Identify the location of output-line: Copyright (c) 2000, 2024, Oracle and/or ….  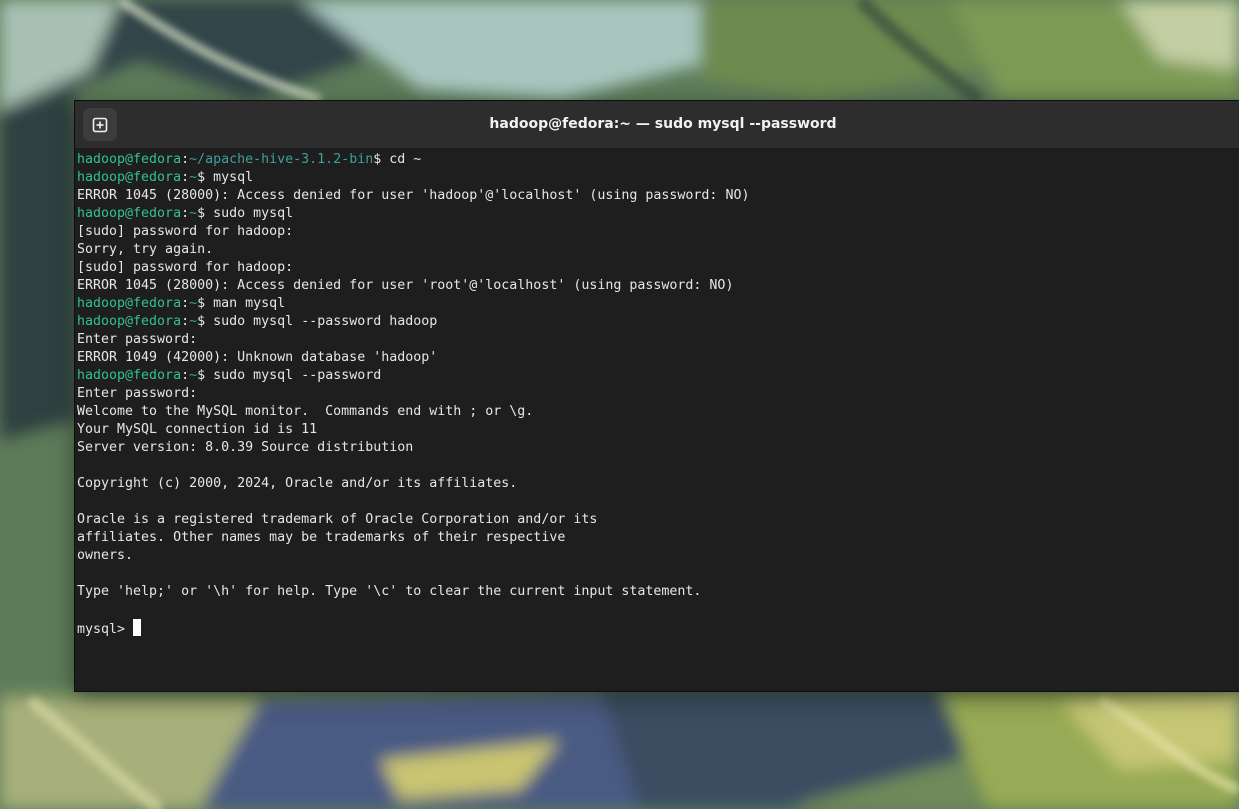
(658, 484).